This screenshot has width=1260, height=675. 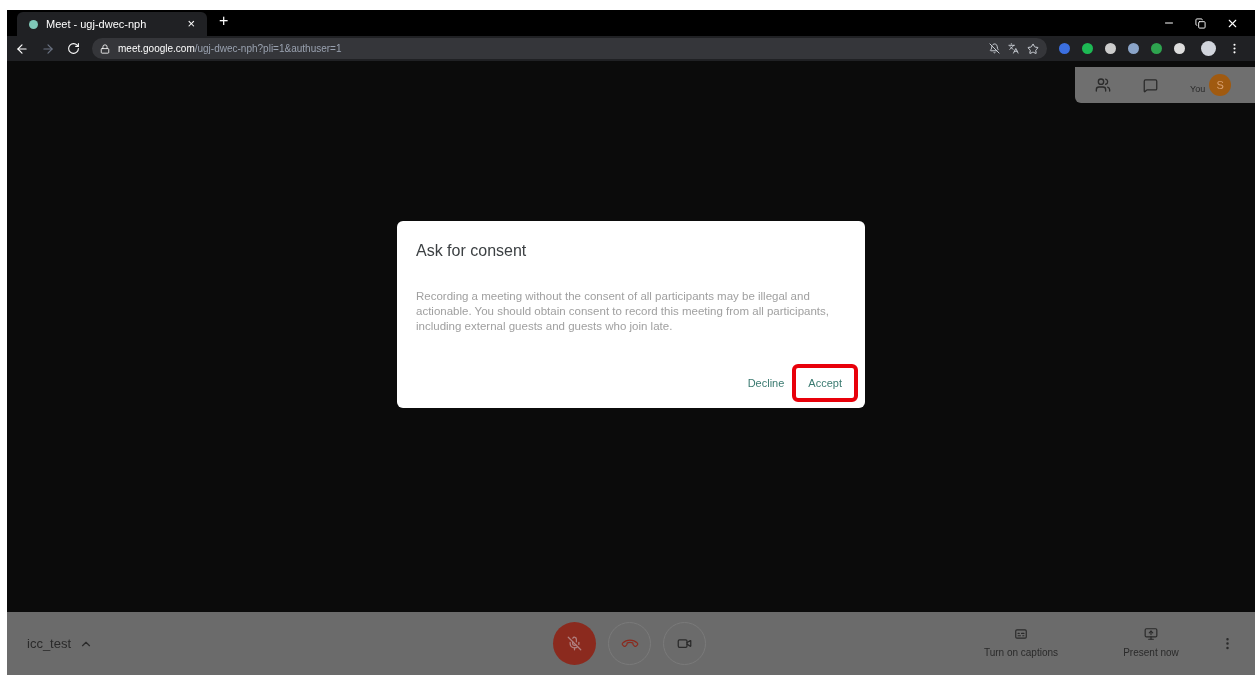 I want to click on mic-off-icon, so click(x=574, y=643).